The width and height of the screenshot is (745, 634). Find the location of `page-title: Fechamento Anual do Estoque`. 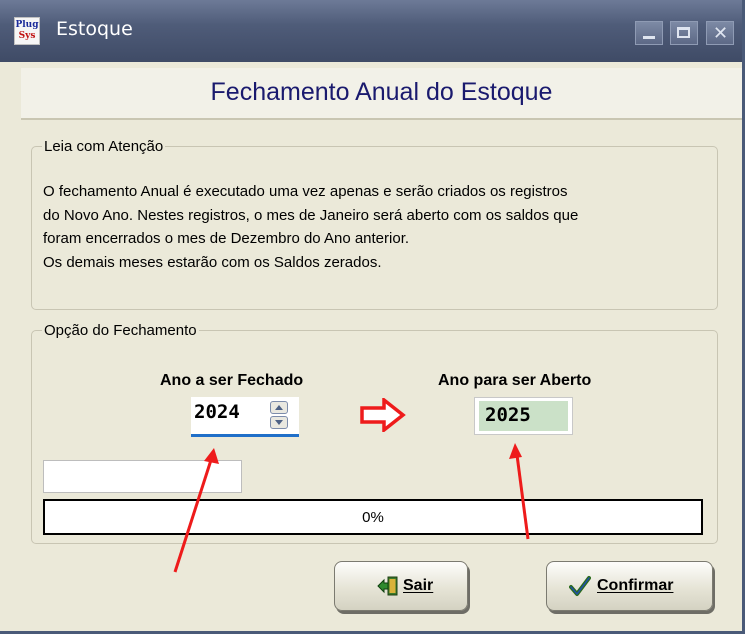

page-title: Fechamento Anual do Estoque is located at coordinates (381, 92).